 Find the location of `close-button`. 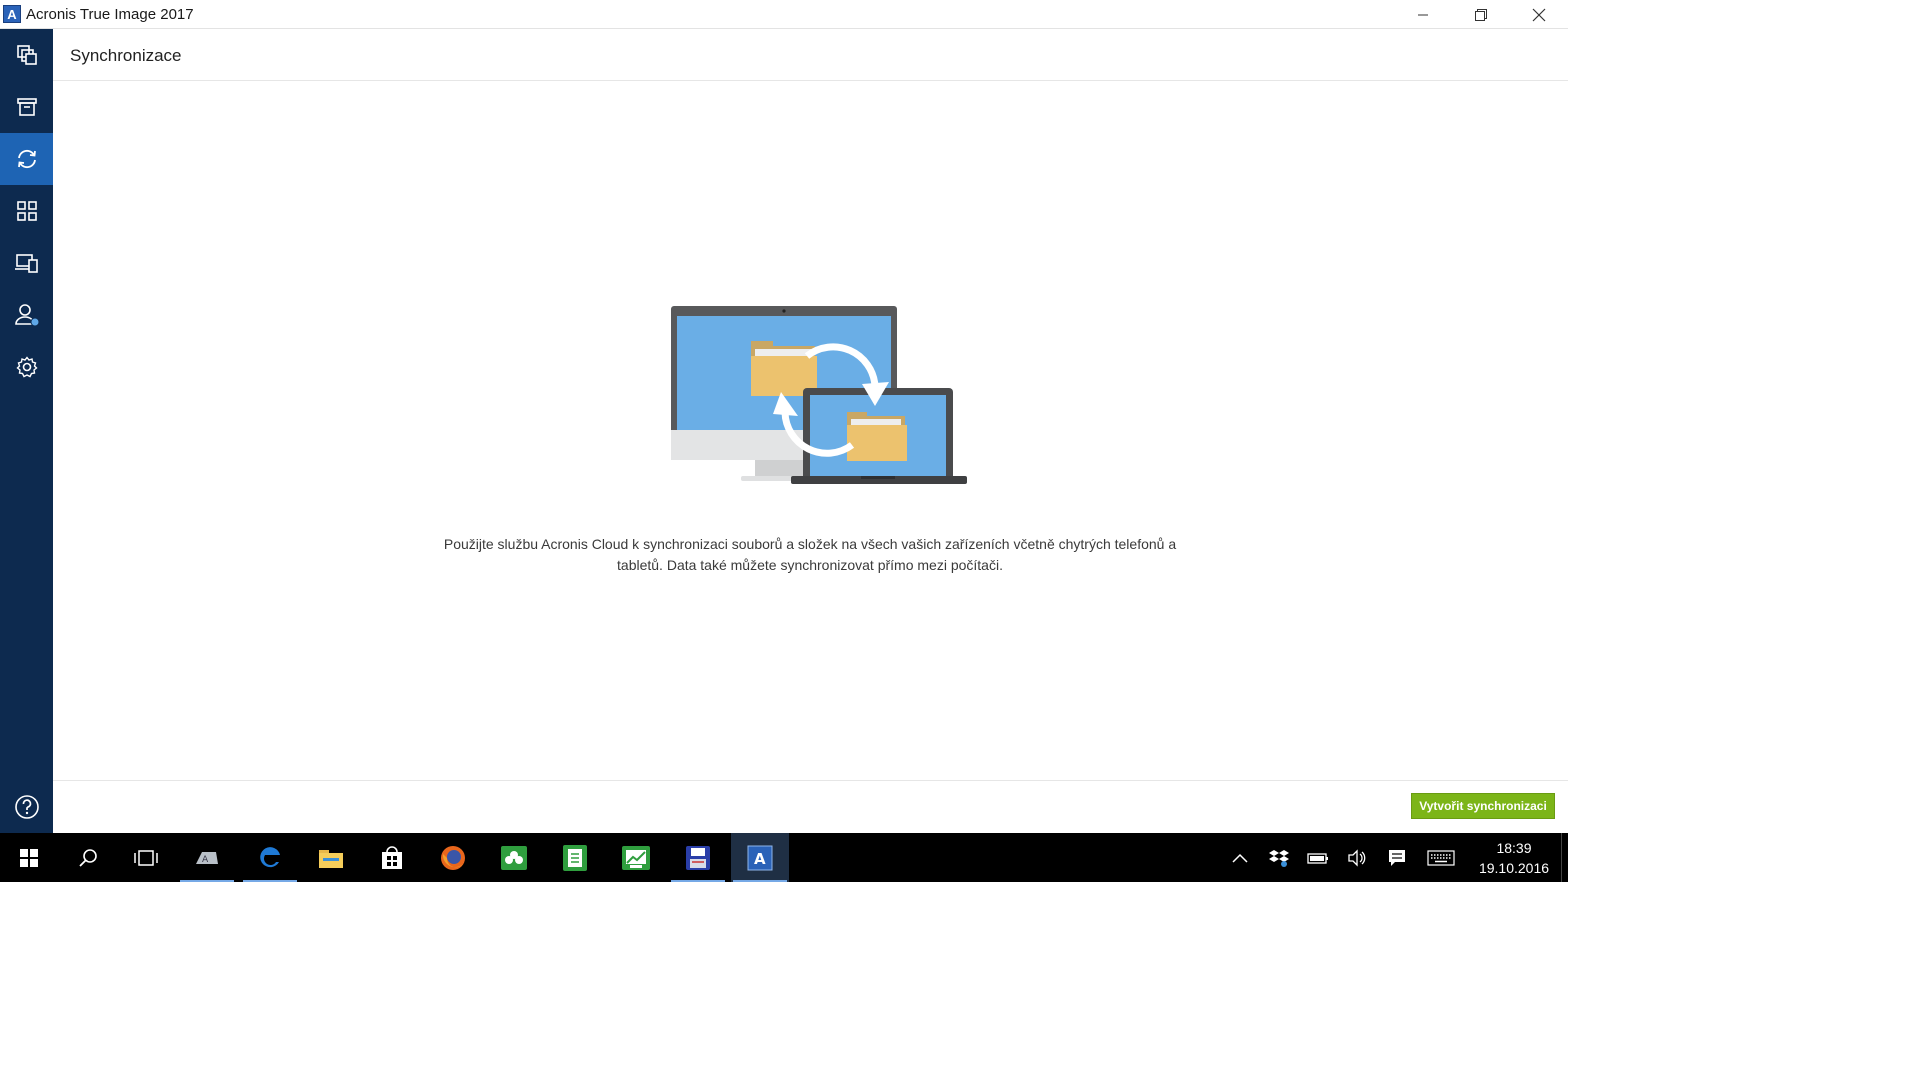

close-button is located at coordinates (1539, 14).